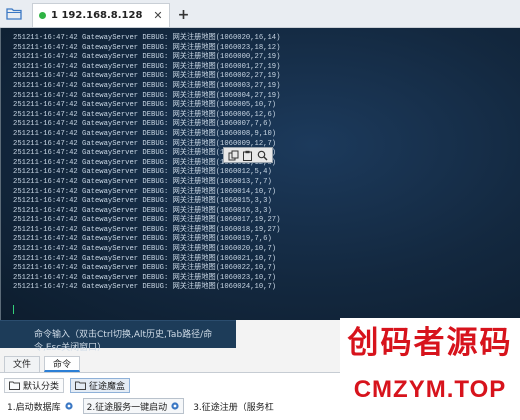 The image size is (520, 420). What do you see at coordinates (34, 407) in the screenshot?
I see `command-label: 1.启动数据库` at bounding box center [34, 407].